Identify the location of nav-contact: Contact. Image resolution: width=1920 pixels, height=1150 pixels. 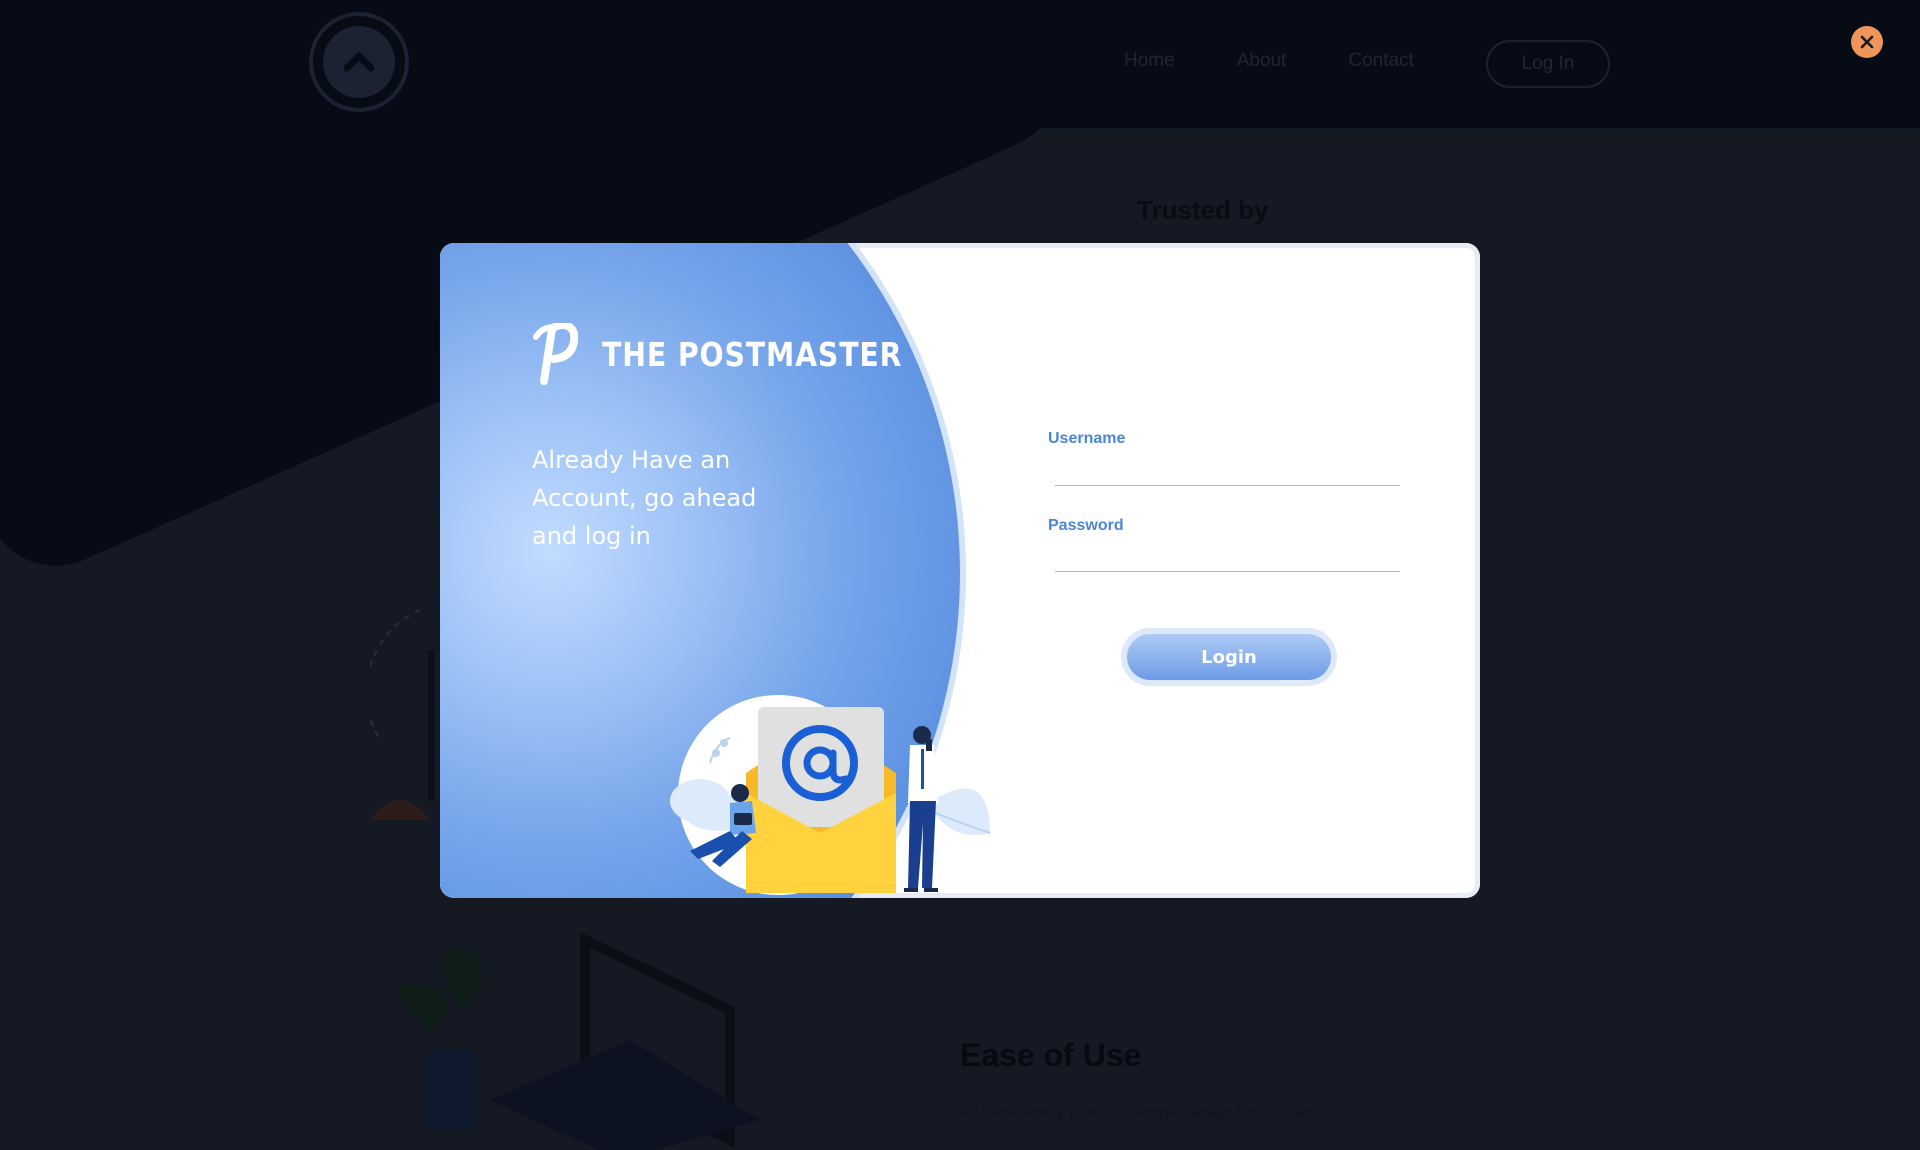
(1380, 61).